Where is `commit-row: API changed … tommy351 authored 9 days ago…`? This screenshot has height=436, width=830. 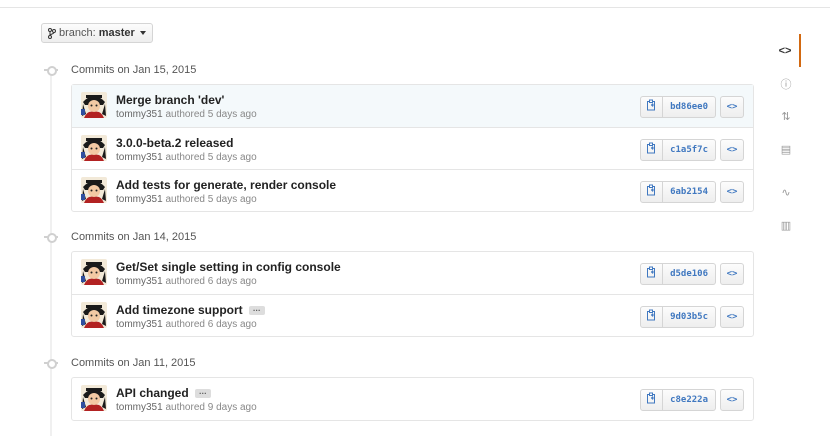
commit-row: API changed … tommy351 authored 9 days ago… is located at coordinates (412, 399).